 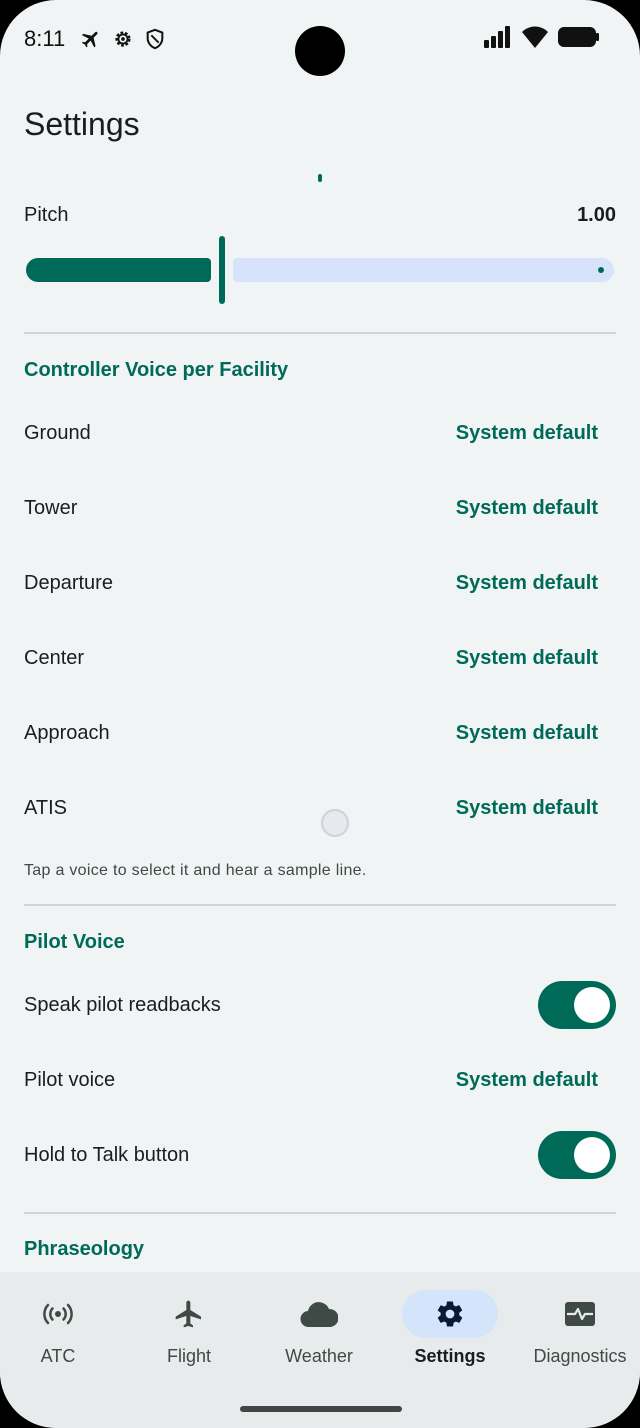 I want to click on row-label: Approach, so click(x=67, y=733).